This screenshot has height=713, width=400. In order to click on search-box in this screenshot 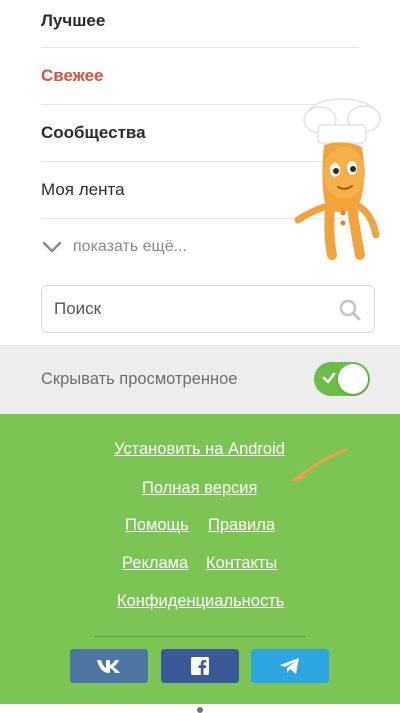, I will do `click(208, 309)`.